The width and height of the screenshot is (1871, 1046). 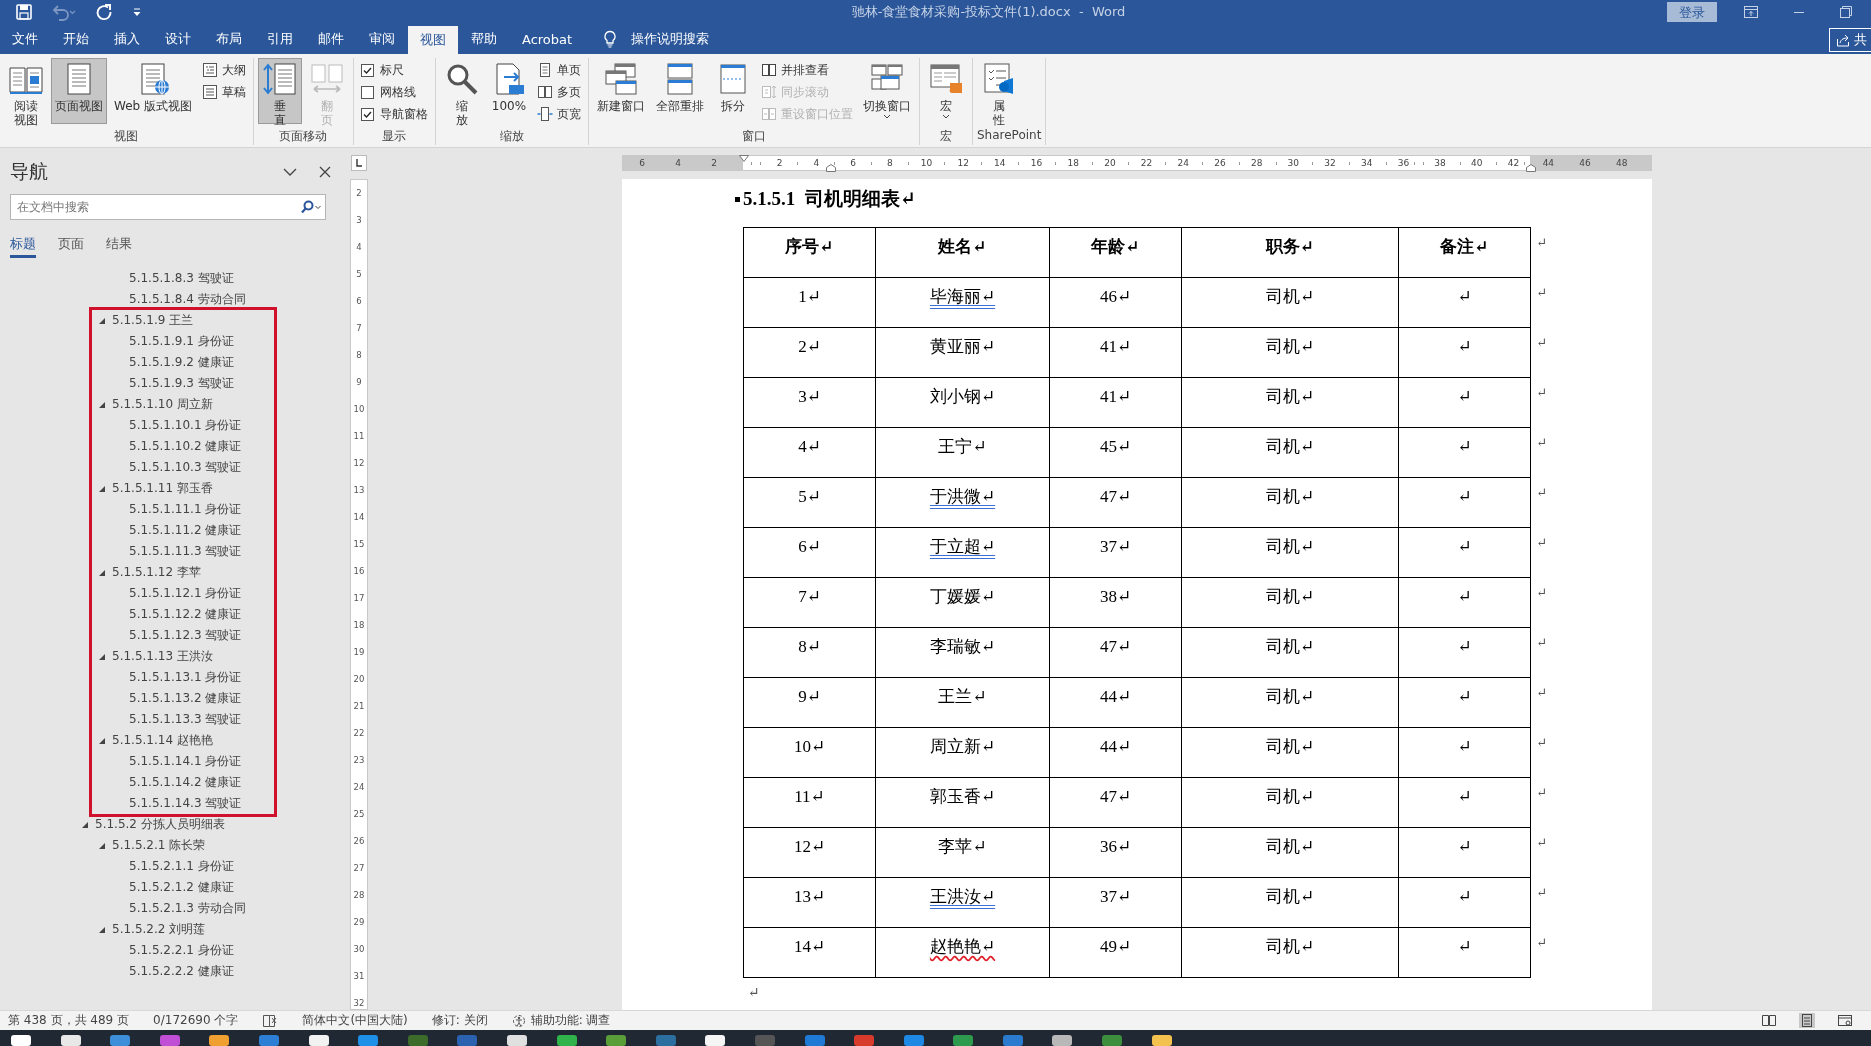 What do you see at coordinates (153, 91) in the screenshot?
I see `ribbon-button: Web 版式视图` at bounding box center [153, 91].